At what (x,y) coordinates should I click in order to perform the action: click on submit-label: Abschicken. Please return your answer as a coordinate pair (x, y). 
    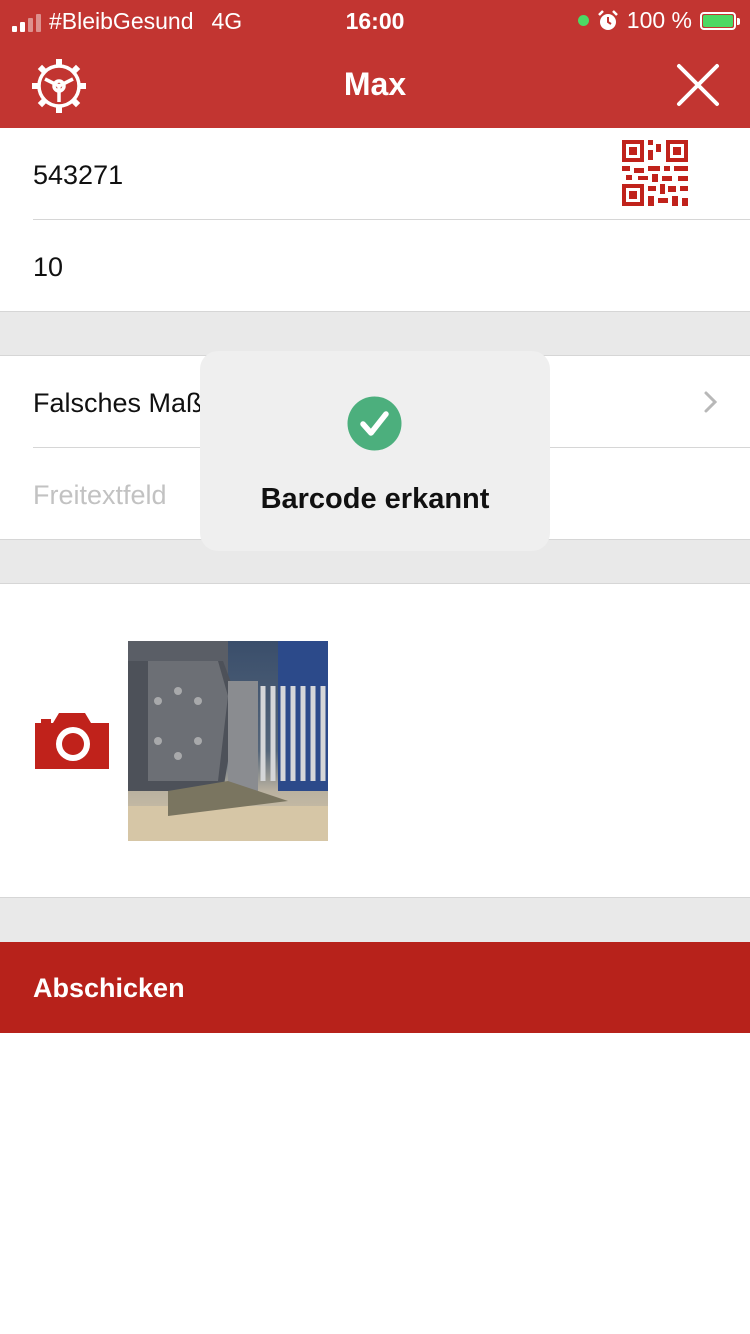
    Looking at the image, I should click on (109, 988).